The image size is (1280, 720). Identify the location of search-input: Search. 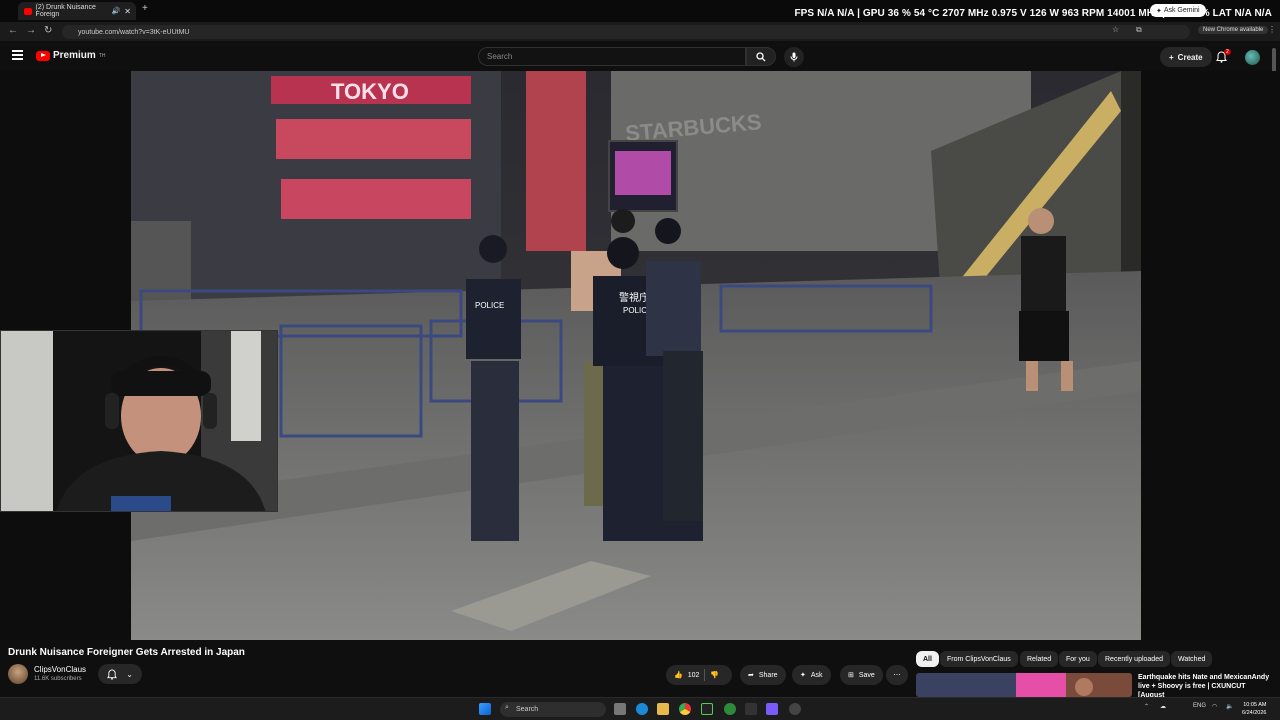
(612, 56).